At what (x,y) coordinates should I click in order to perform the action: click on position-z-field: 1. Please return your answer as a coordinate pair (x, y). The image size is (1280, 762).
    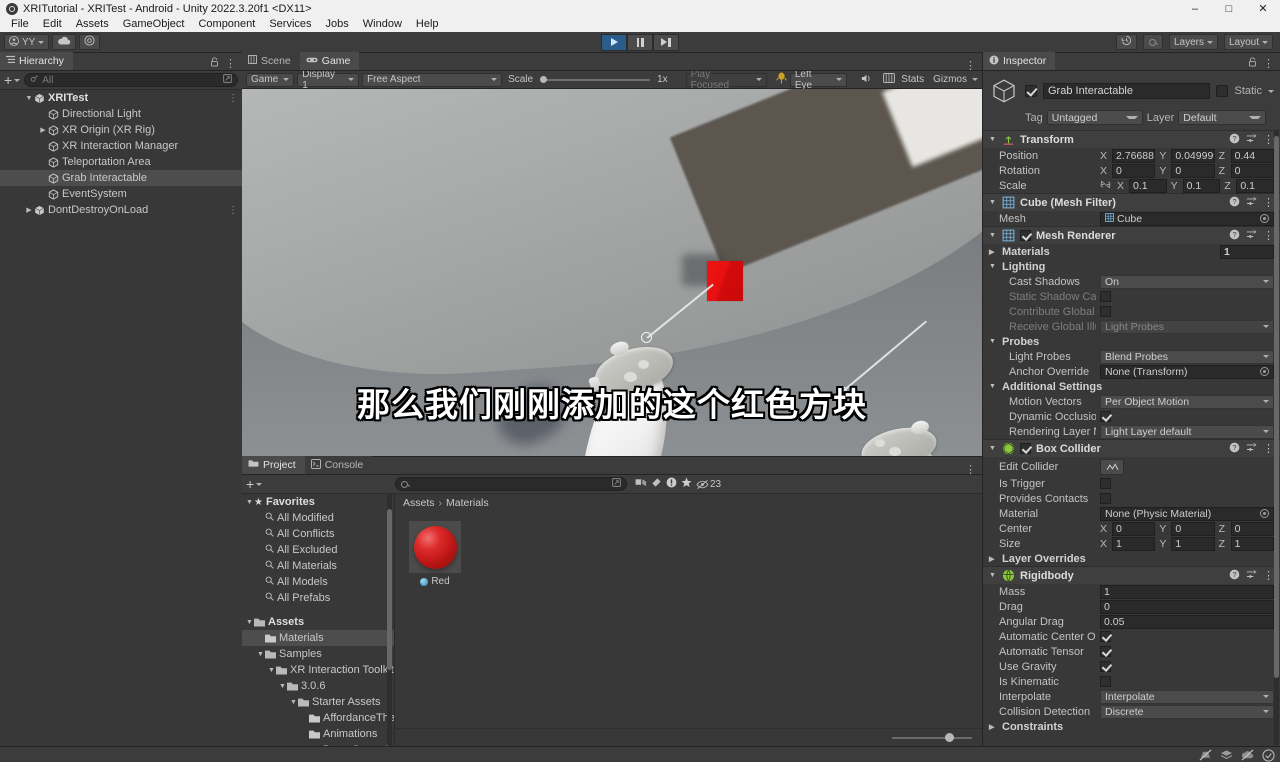
    Looking at the image, I should click on (1252, 543).